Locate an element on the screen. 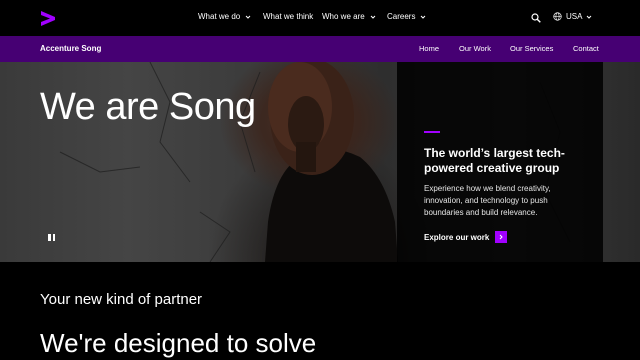 This screenshot has height=360, width=640. nav-item-label: What we do is located at coordinates (219, 16).